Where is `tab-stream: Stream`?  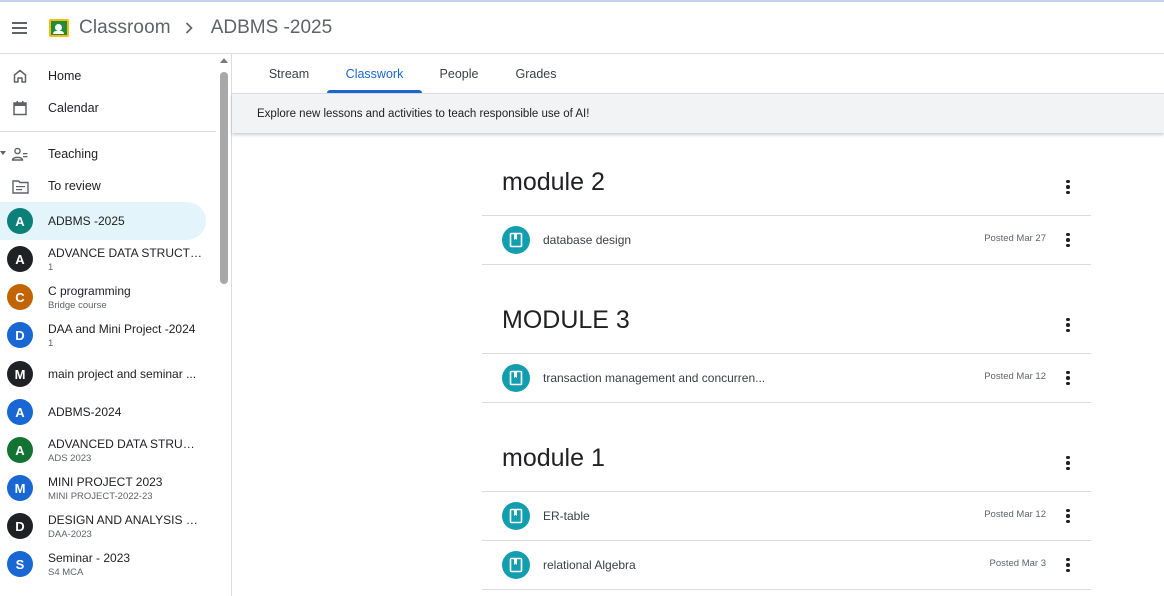
tab-stream: Stream is located at coordinates (289, 73).